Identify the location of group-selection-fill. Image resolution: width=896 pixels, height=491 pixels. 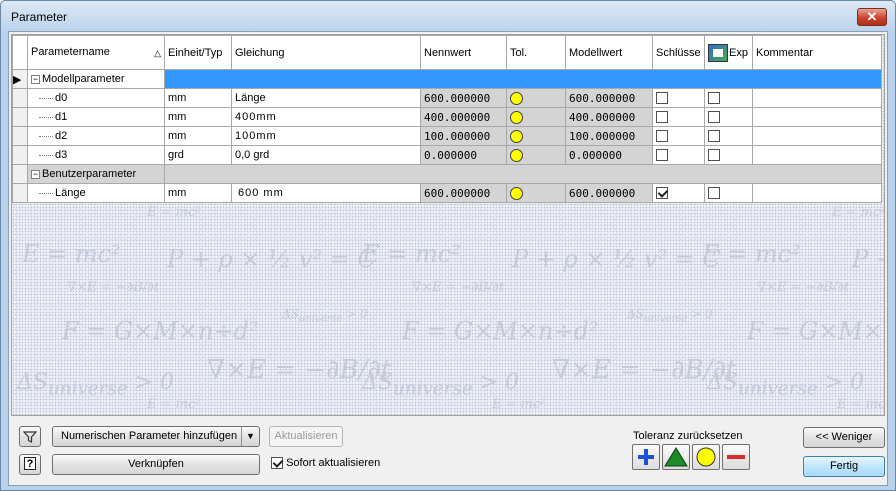
(523, 79).